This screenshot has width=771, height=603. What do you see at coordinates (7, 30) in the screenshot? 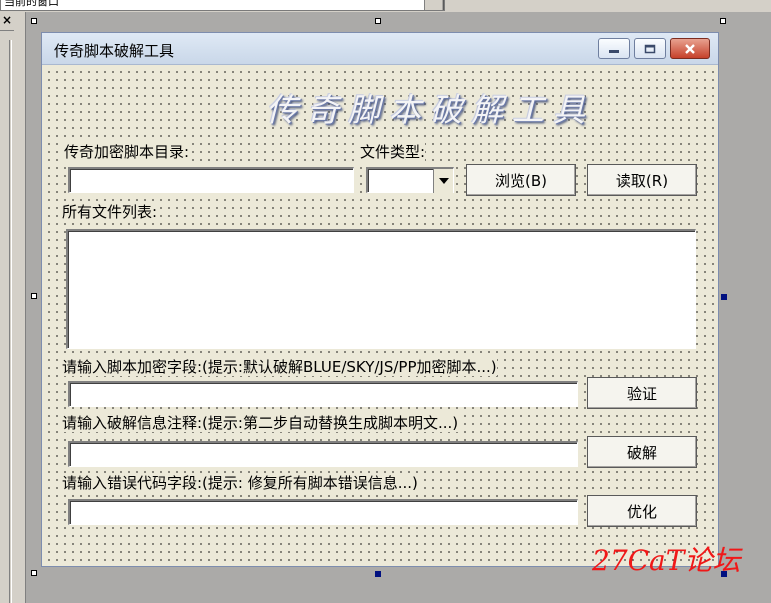
I see `panel-separator` at bounding box center [7, 30].